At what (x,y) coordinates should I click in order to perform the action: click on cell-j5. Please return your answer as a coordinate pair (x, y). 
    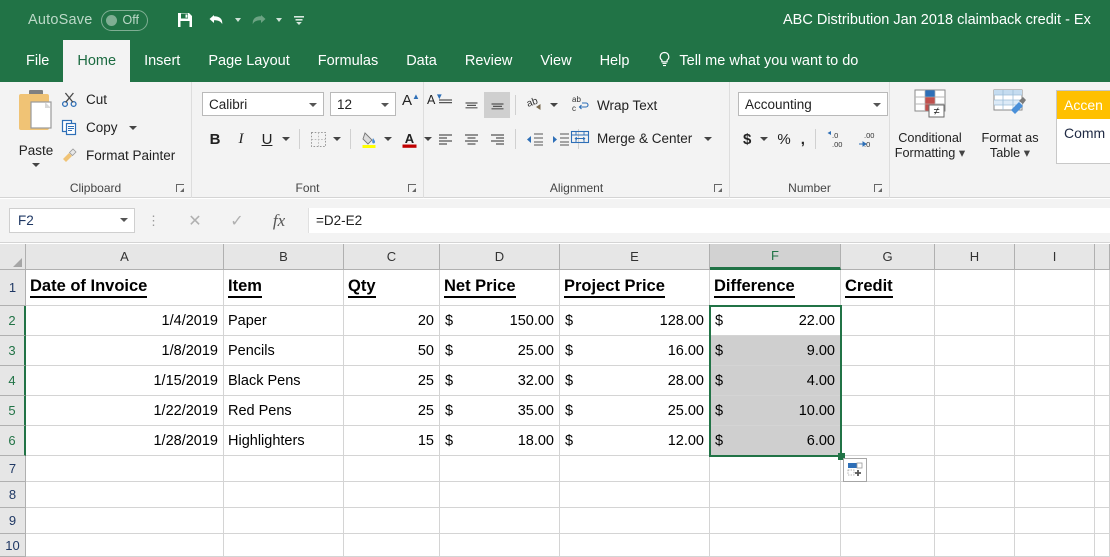
    Looking at the image, I should click on (1102, 411).